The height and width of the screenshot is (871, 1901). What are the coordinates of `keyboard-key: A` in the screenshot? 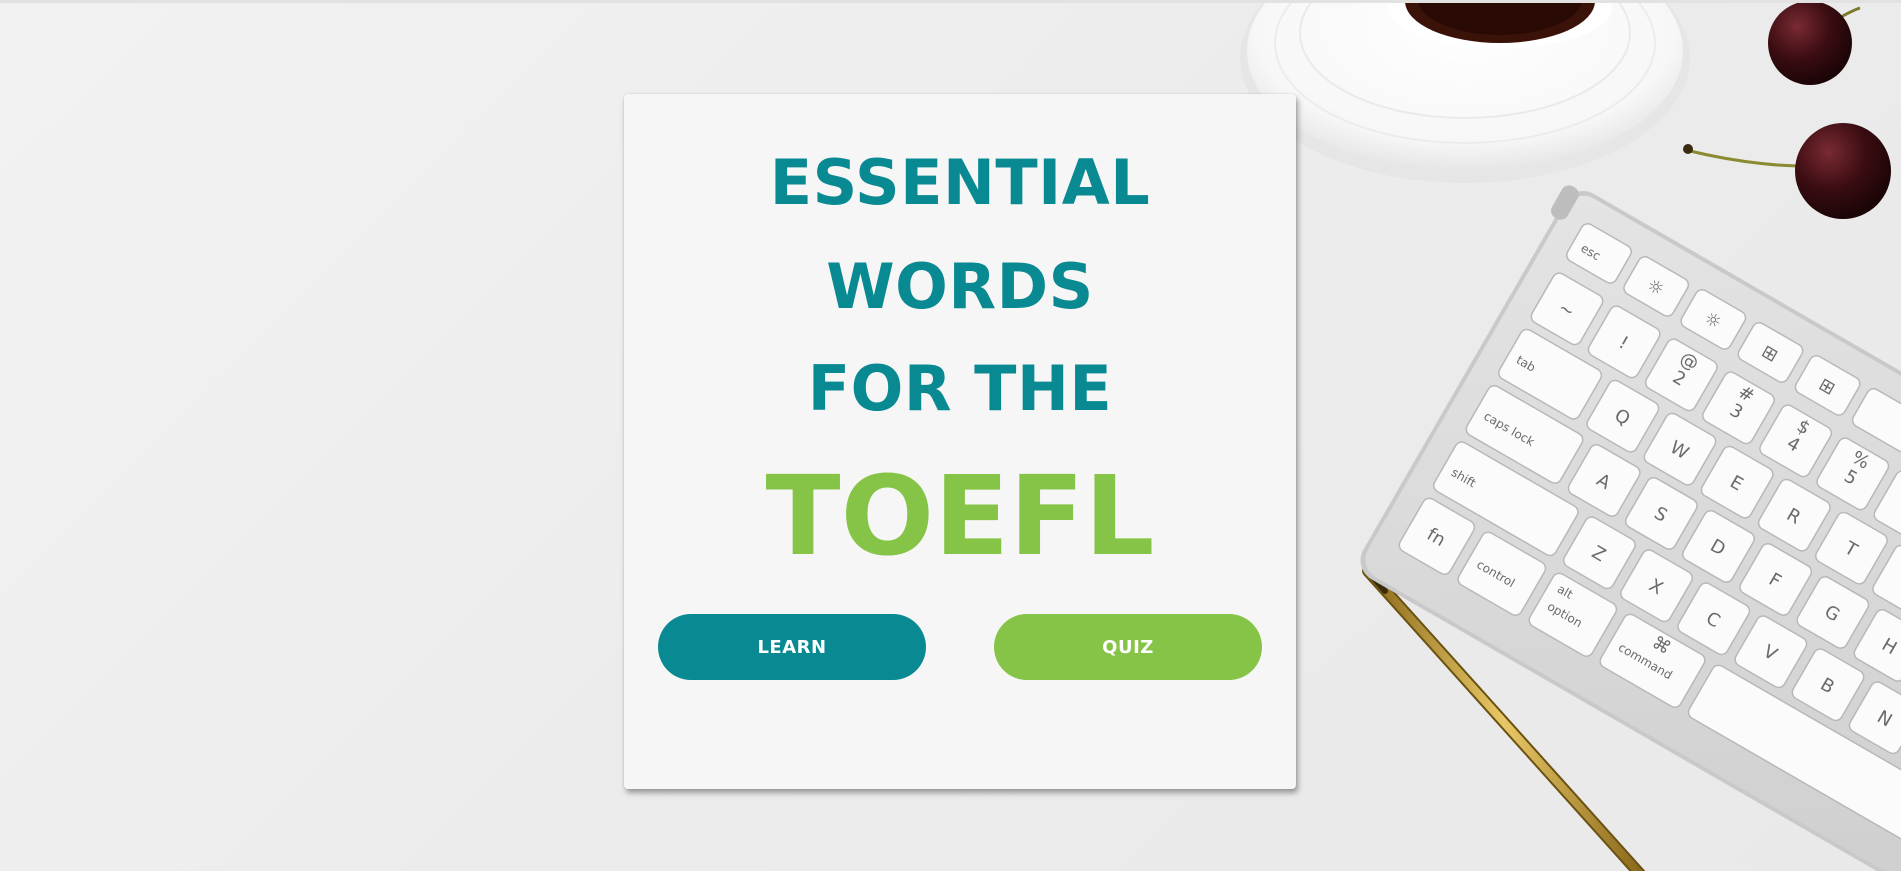 It's located at (1604, 480).